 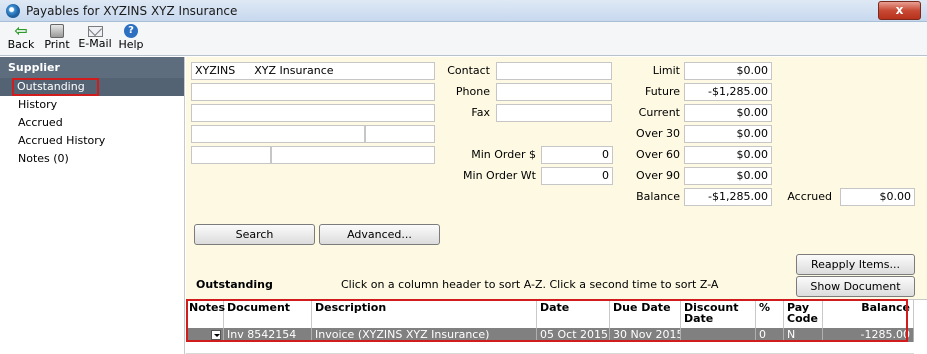 What do you see at coordinates (573, 314) in the screenshot?
I see `col-date: Date` at bounding box center [573, 314].